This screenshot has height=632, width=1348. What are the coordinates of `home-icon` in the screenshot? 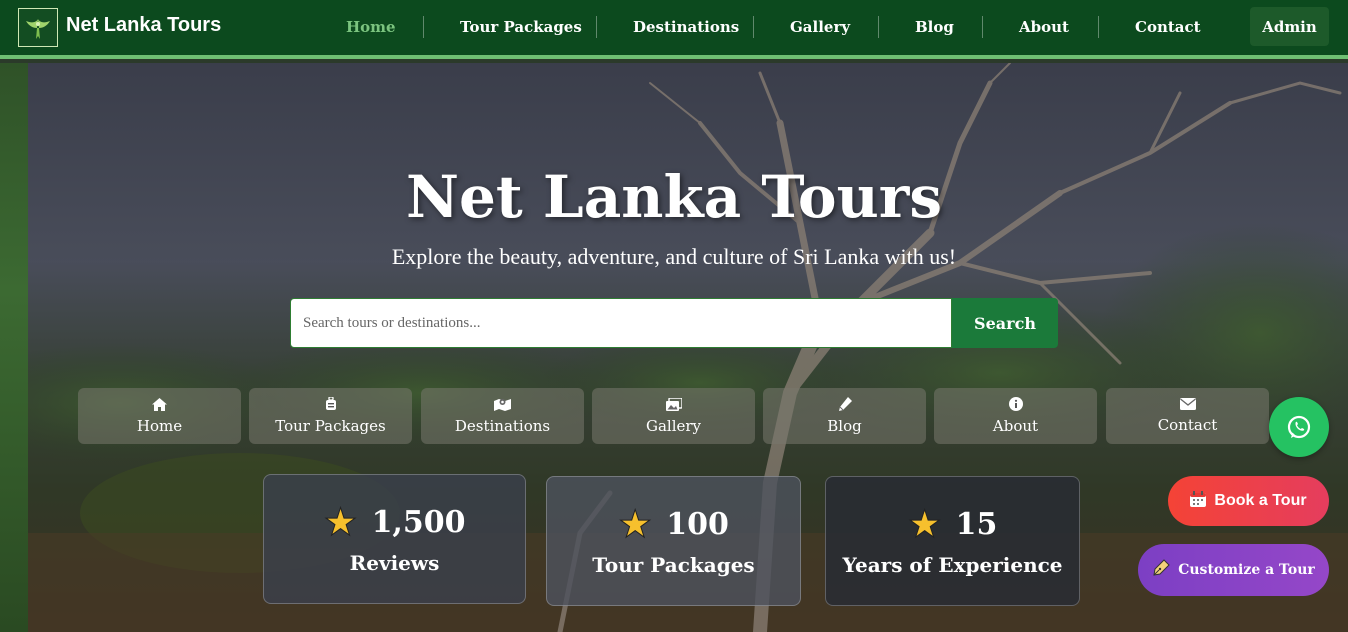 It's located at (159, 405).